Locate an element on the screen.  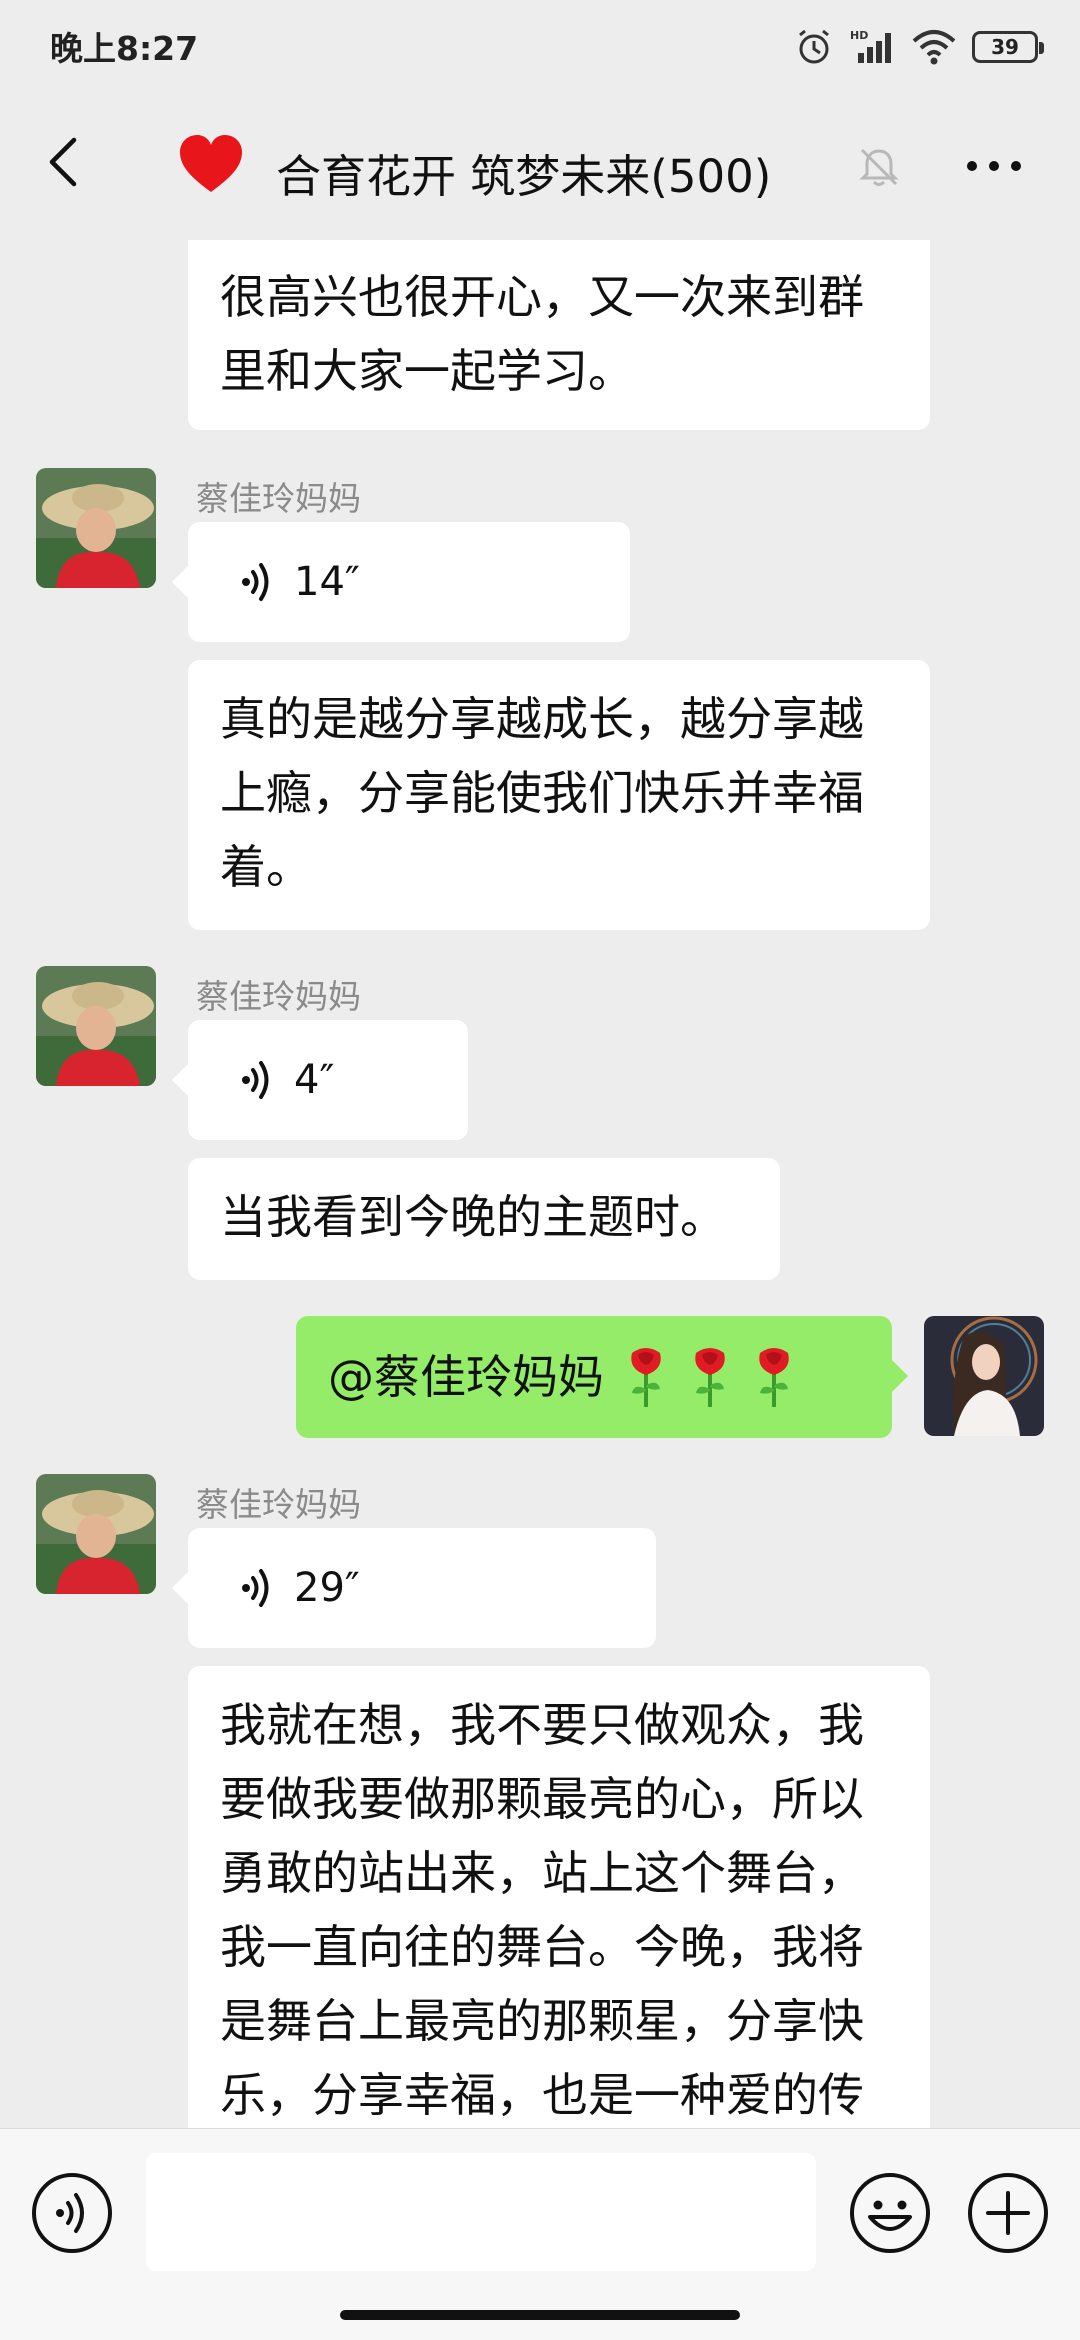
plus-icon is located at coordinates (1008, 2213).